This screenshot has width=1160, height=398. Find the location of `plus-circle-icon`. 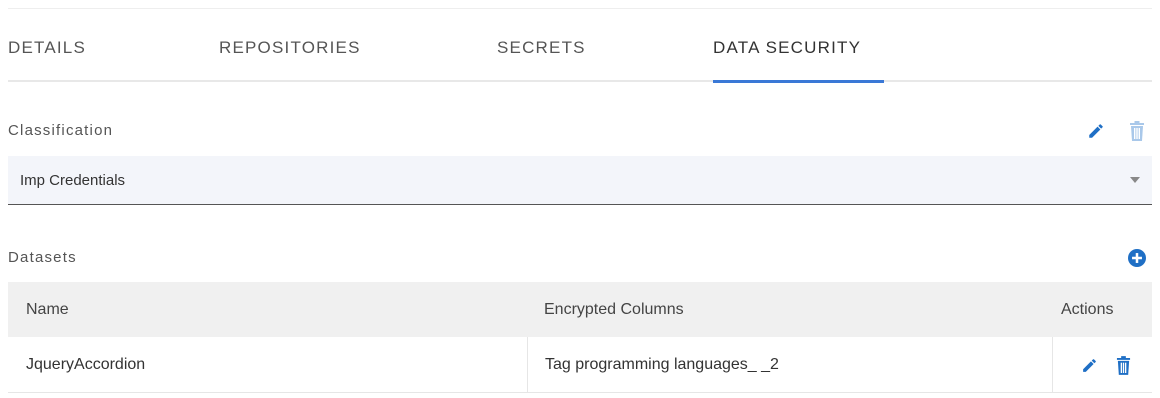

plus-circle-icon is located at coordinates (1137, 258).